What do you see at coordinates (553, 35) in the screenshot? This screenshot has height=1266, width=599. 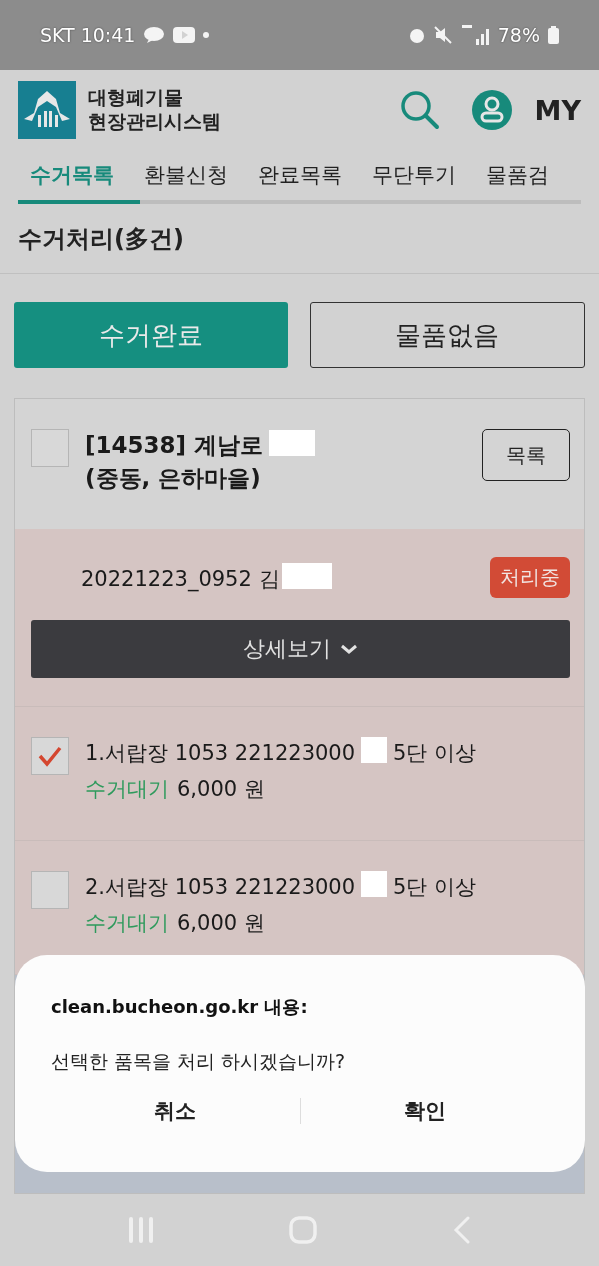 I see `battery-icon` at bounding box center [553, 35].